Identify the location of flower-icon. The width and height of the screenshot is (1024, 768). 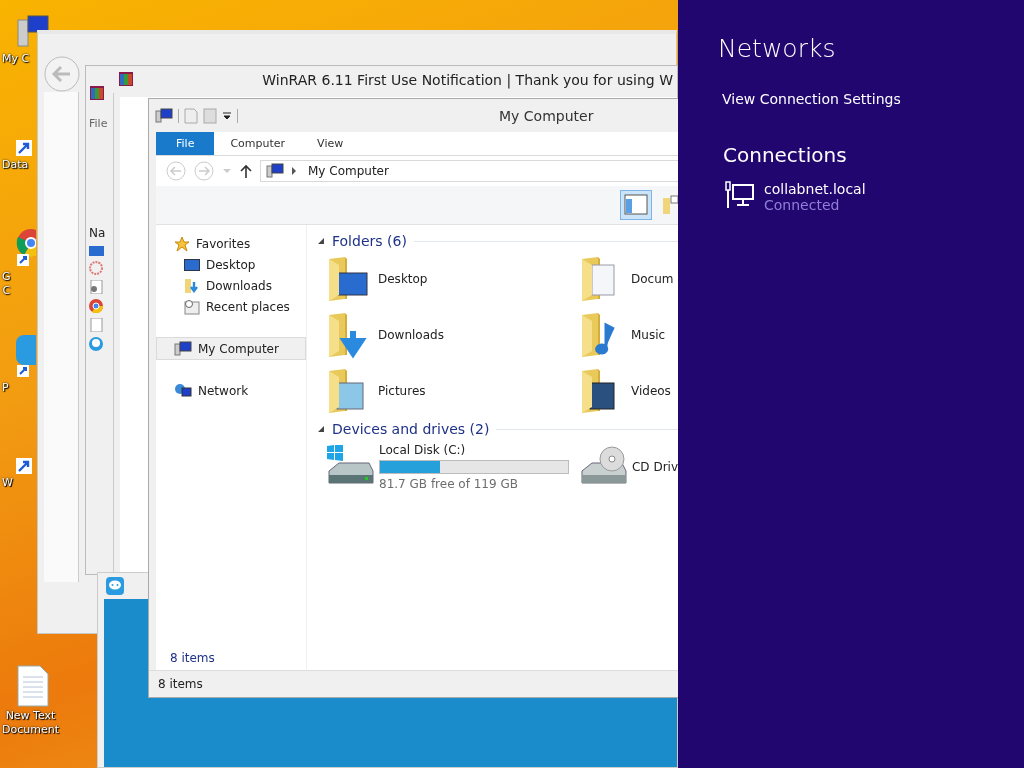
(96, 268).